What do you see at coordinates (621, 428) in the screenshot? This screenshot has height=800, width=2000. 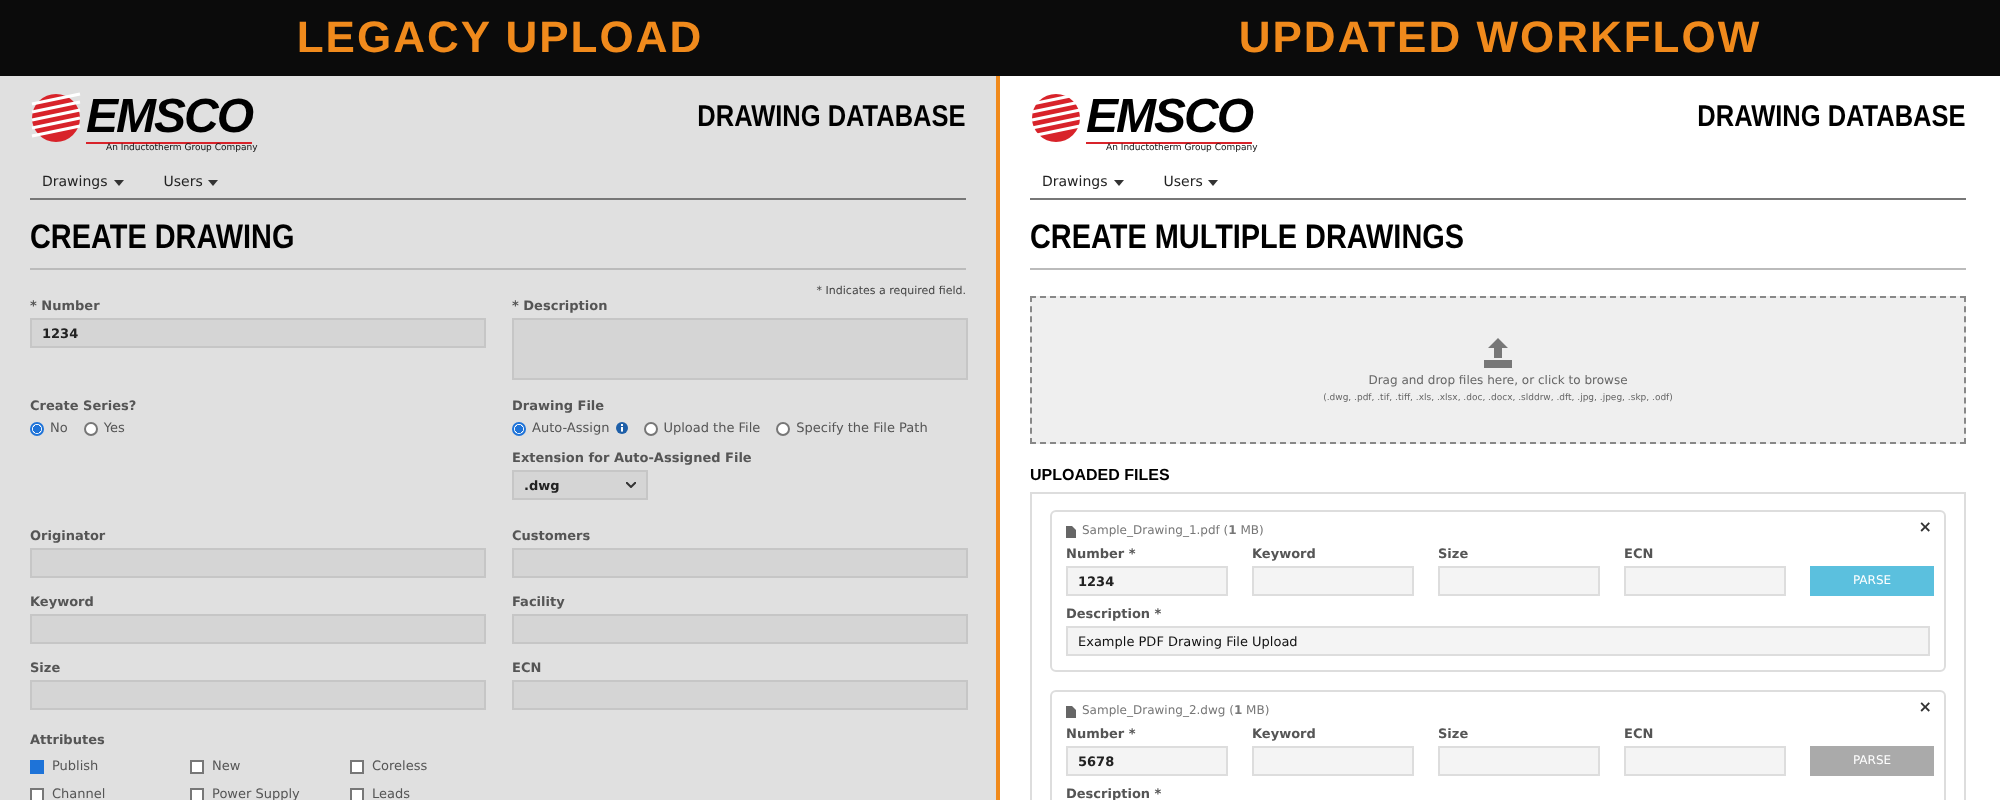 I see `info-icon` at bounding box center [621, 428].